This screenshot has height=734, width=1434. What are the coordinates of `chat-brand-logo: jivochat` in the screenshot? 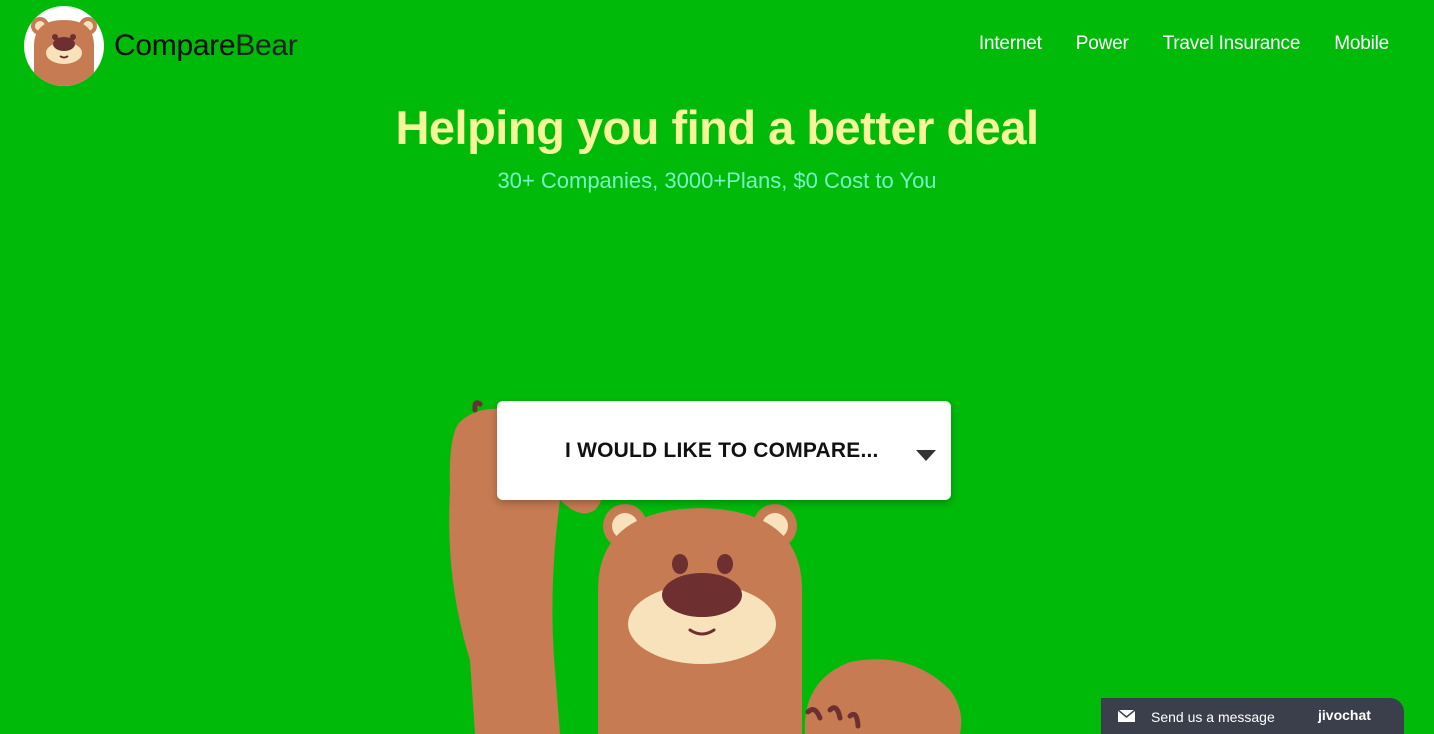 It's located at (1344, 715).